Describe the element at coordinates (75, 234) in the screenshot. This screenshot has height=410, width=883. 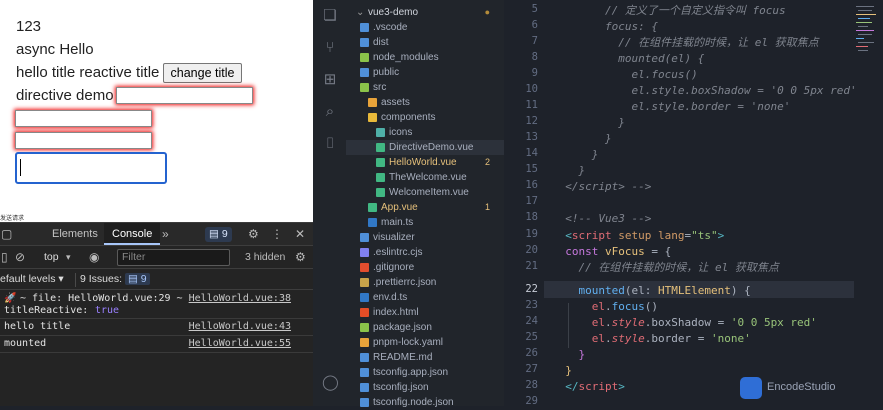
I see `tab-elements: Elements` at that location.